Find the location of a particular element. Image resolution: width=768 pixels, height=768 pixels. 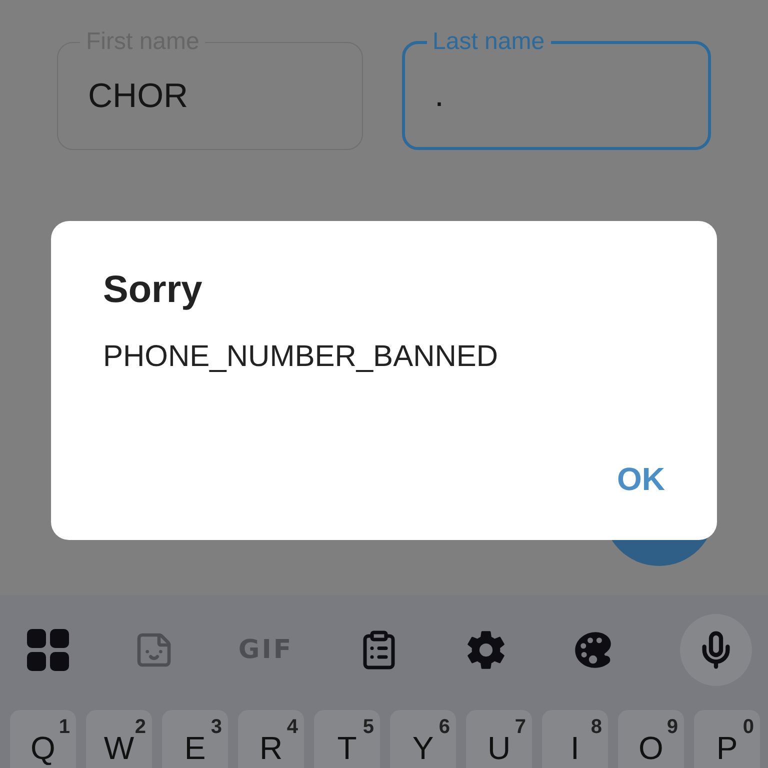

key-letter: T is located at coordinates (347, 748).